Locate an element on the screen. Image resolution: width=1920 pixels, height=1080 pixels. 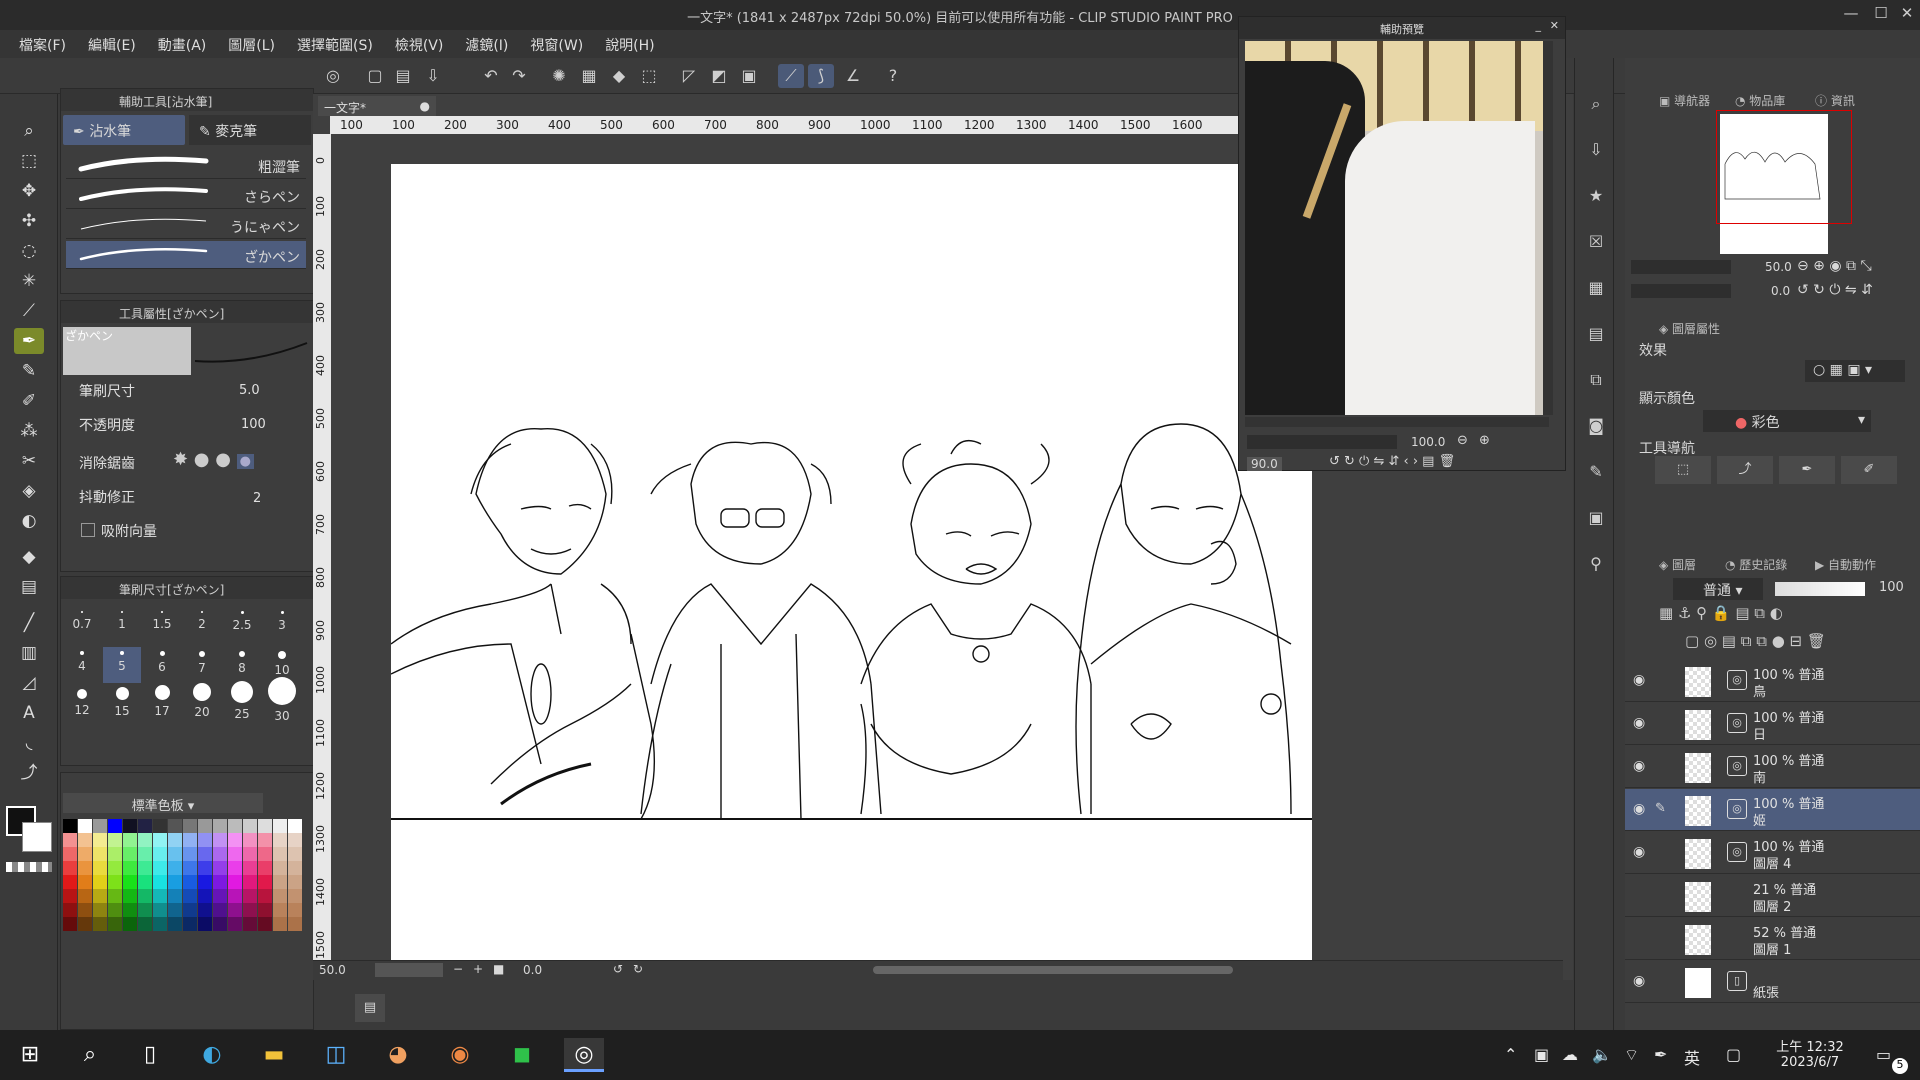
layer-row: ◉ ◎ 100 % 普通鳥 is located at coordinates (1772, 681).